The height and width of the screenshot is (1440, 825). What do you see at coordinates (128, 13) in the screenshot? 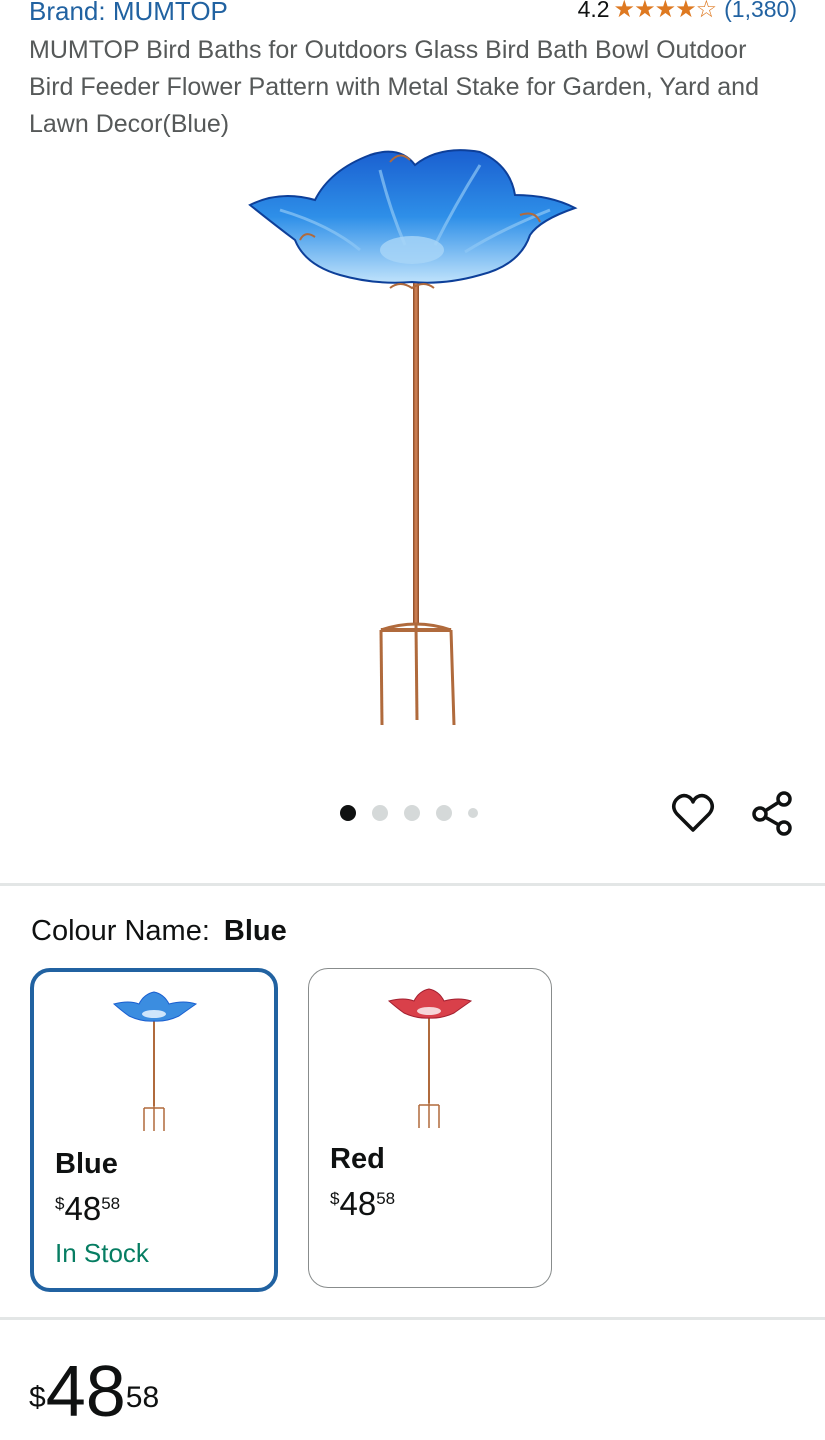
I see `brand-link: Brand: MUMTOP` at bounding box center [128, 13].